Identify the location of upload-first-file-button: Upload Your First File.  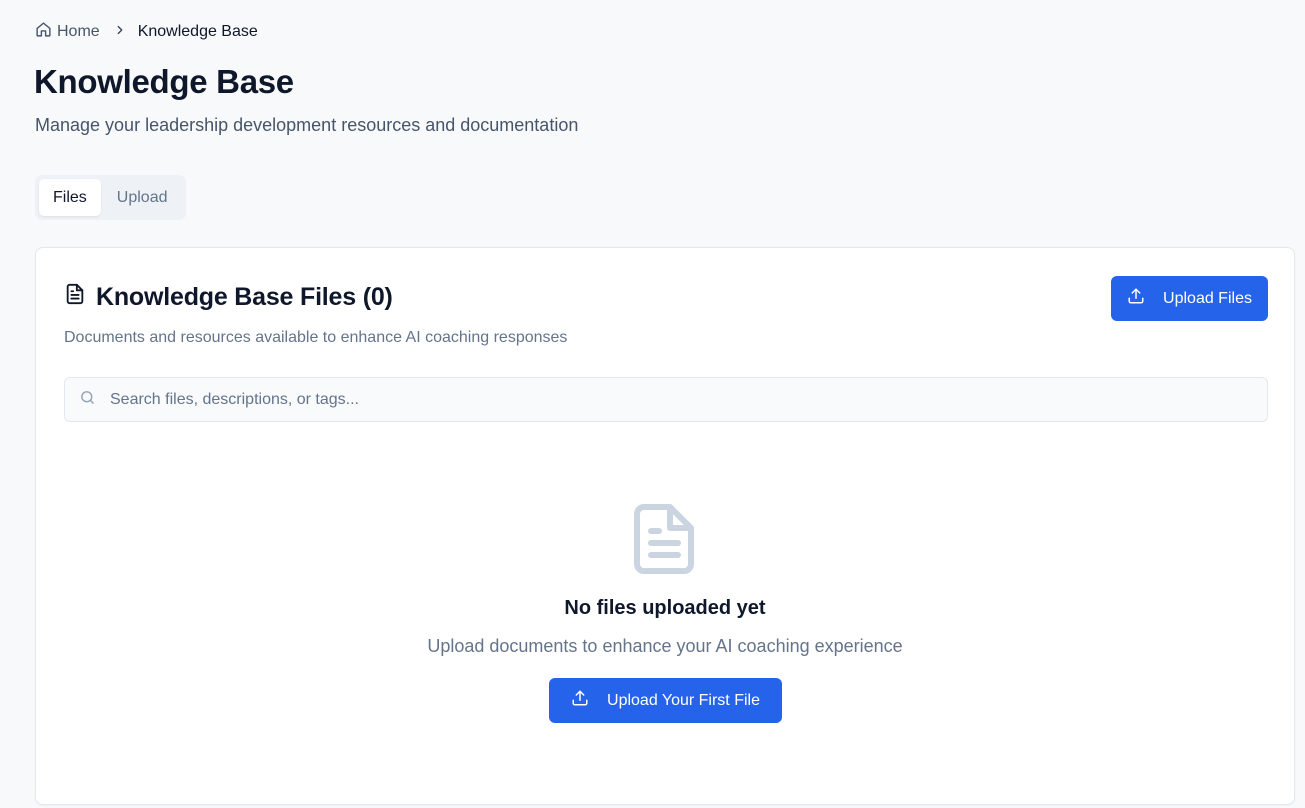
(665, 700).